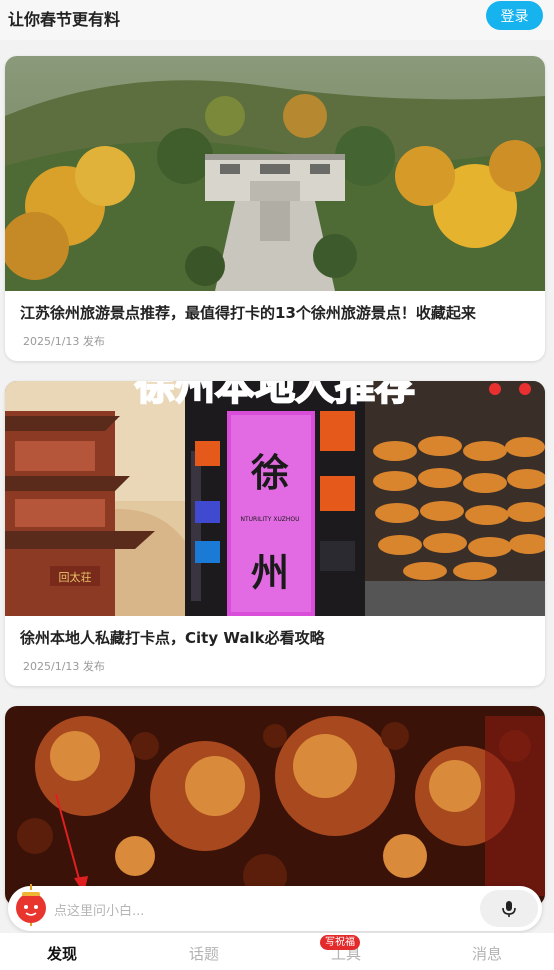 The width and height of the screenshot is (554, 970). I want to click on sign-character: 徐, so click(269, 473).